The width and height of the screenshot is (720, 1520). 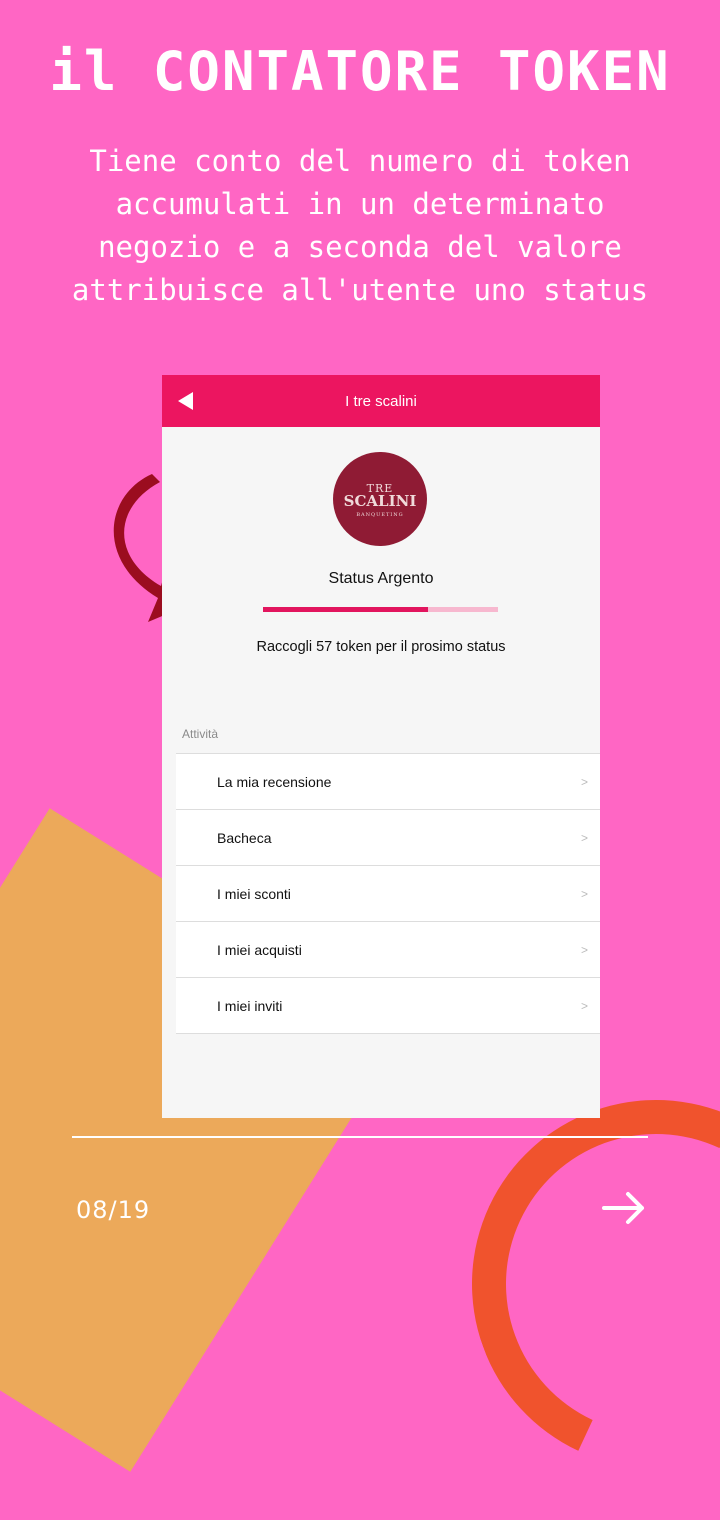 What do you see at coordinates (388, 950) in the screenshot?
I see `menu-item-purchases: I miei acquisti >` at bounding box center [388, 950].